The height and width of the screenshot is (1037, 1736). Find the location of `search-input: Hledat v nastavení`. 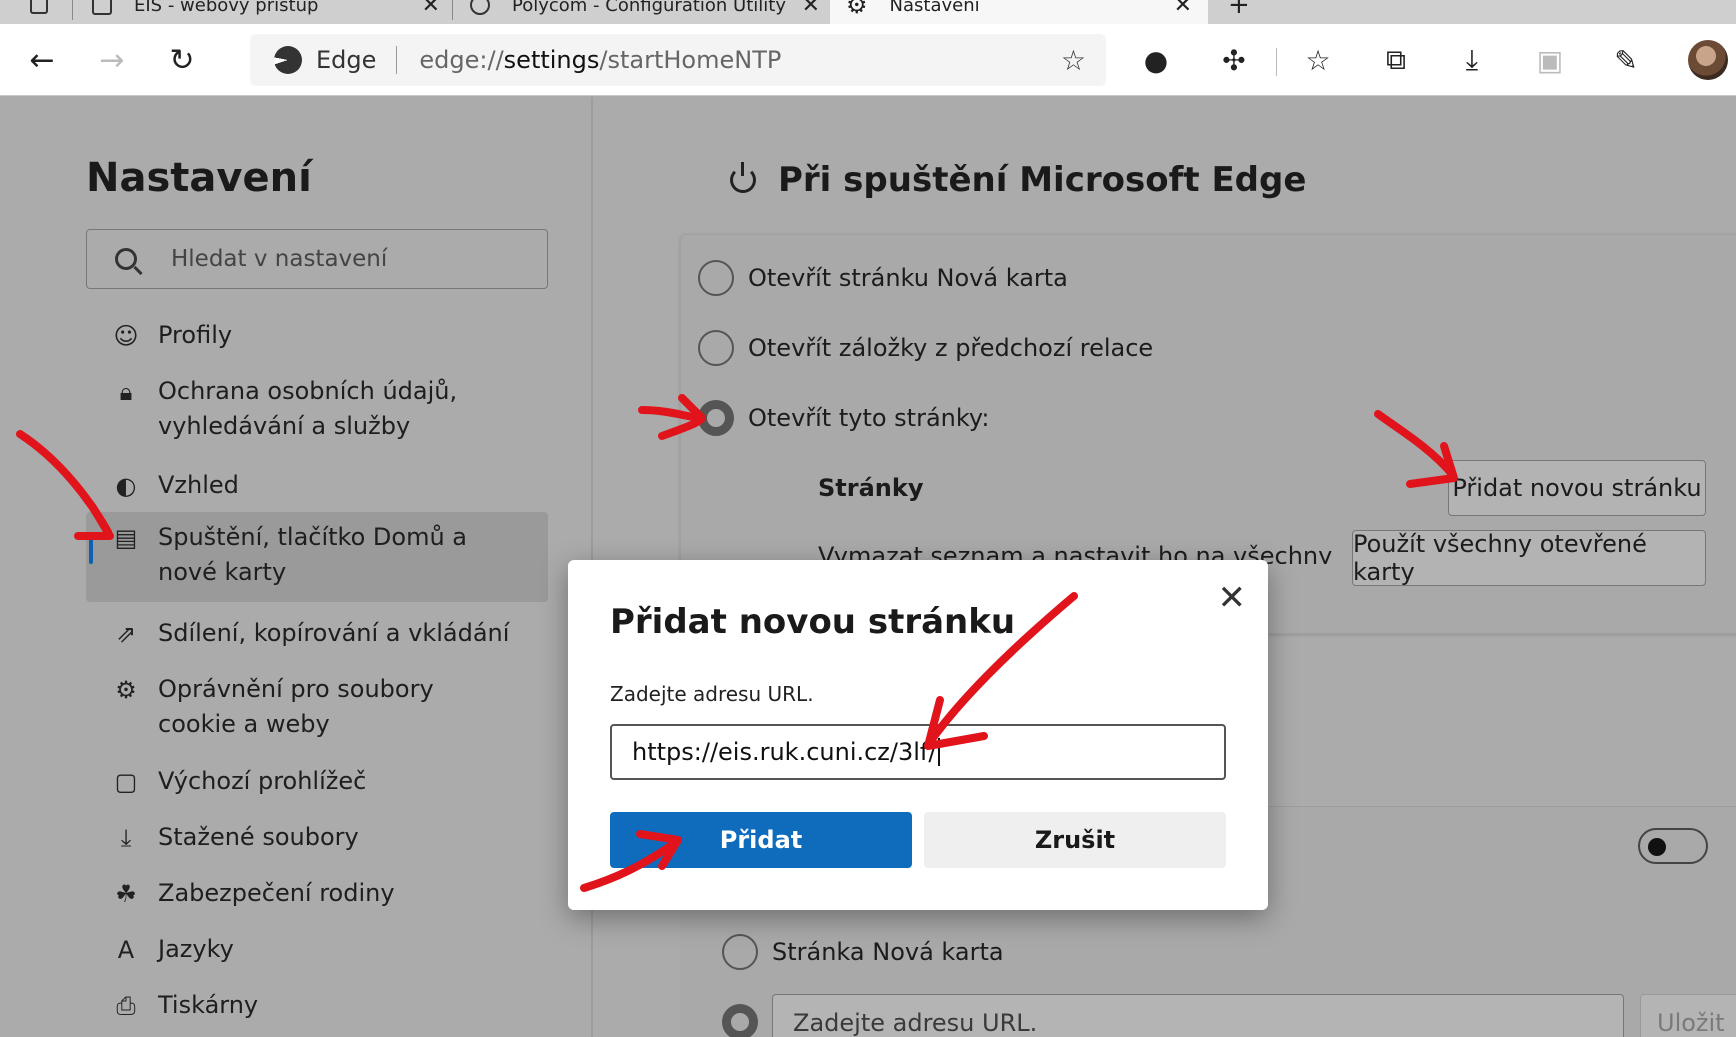

search-input: Hledat v nastavení is located at coordinates (317, 259).